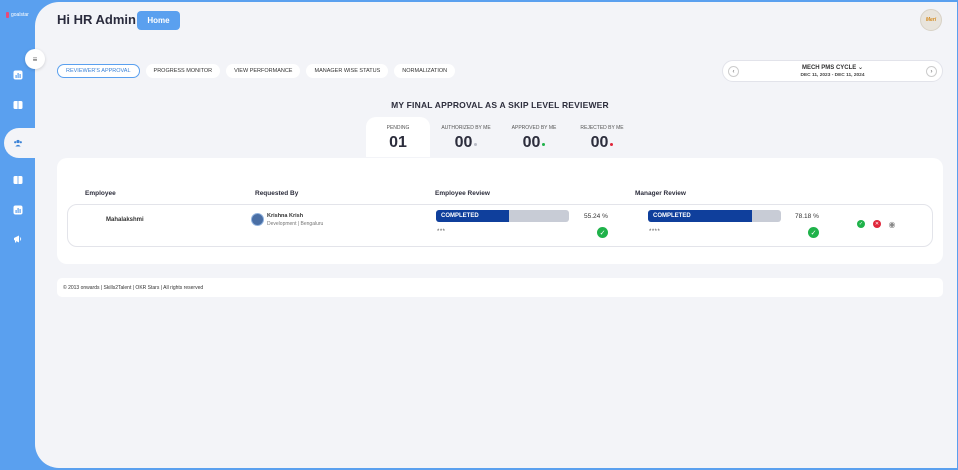 Image resolution: width=958 pixels, height=470 pixels. What do you see at coordinates (158, 20) in the screenshot?
I see `home-button: Home` at bounding box center [158, 20].